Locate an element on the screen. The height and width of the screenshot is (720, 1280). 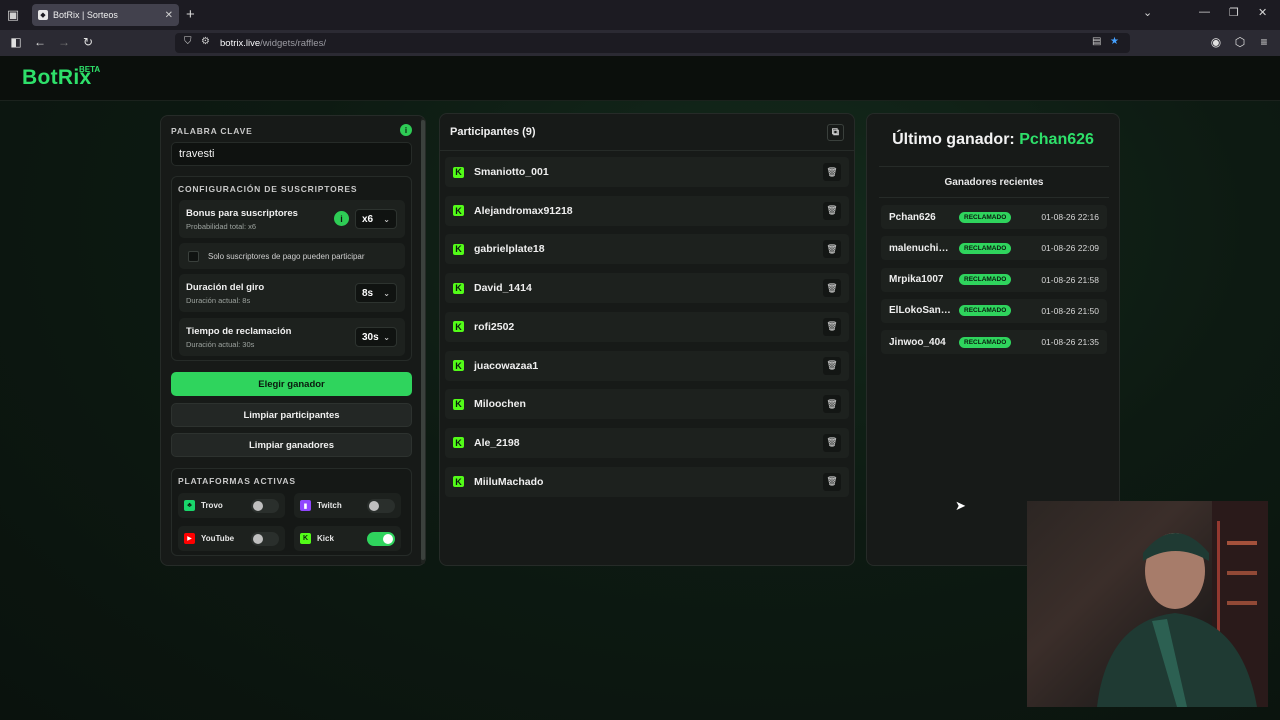
site-info-icon: ⚙ is located at coordinates (205, 41).